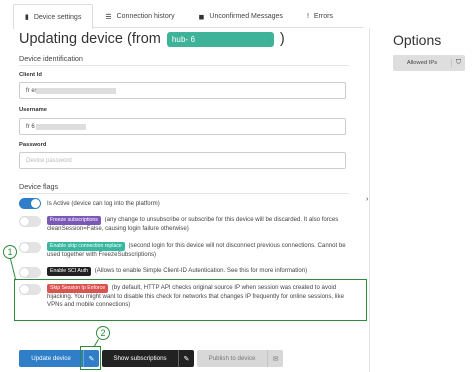 Image resolution: width=474 pixels, height=372 pixels. Describe the element at coordinates (145, 16) in the screenshot. I see `tab-label: Connection history` at that location.